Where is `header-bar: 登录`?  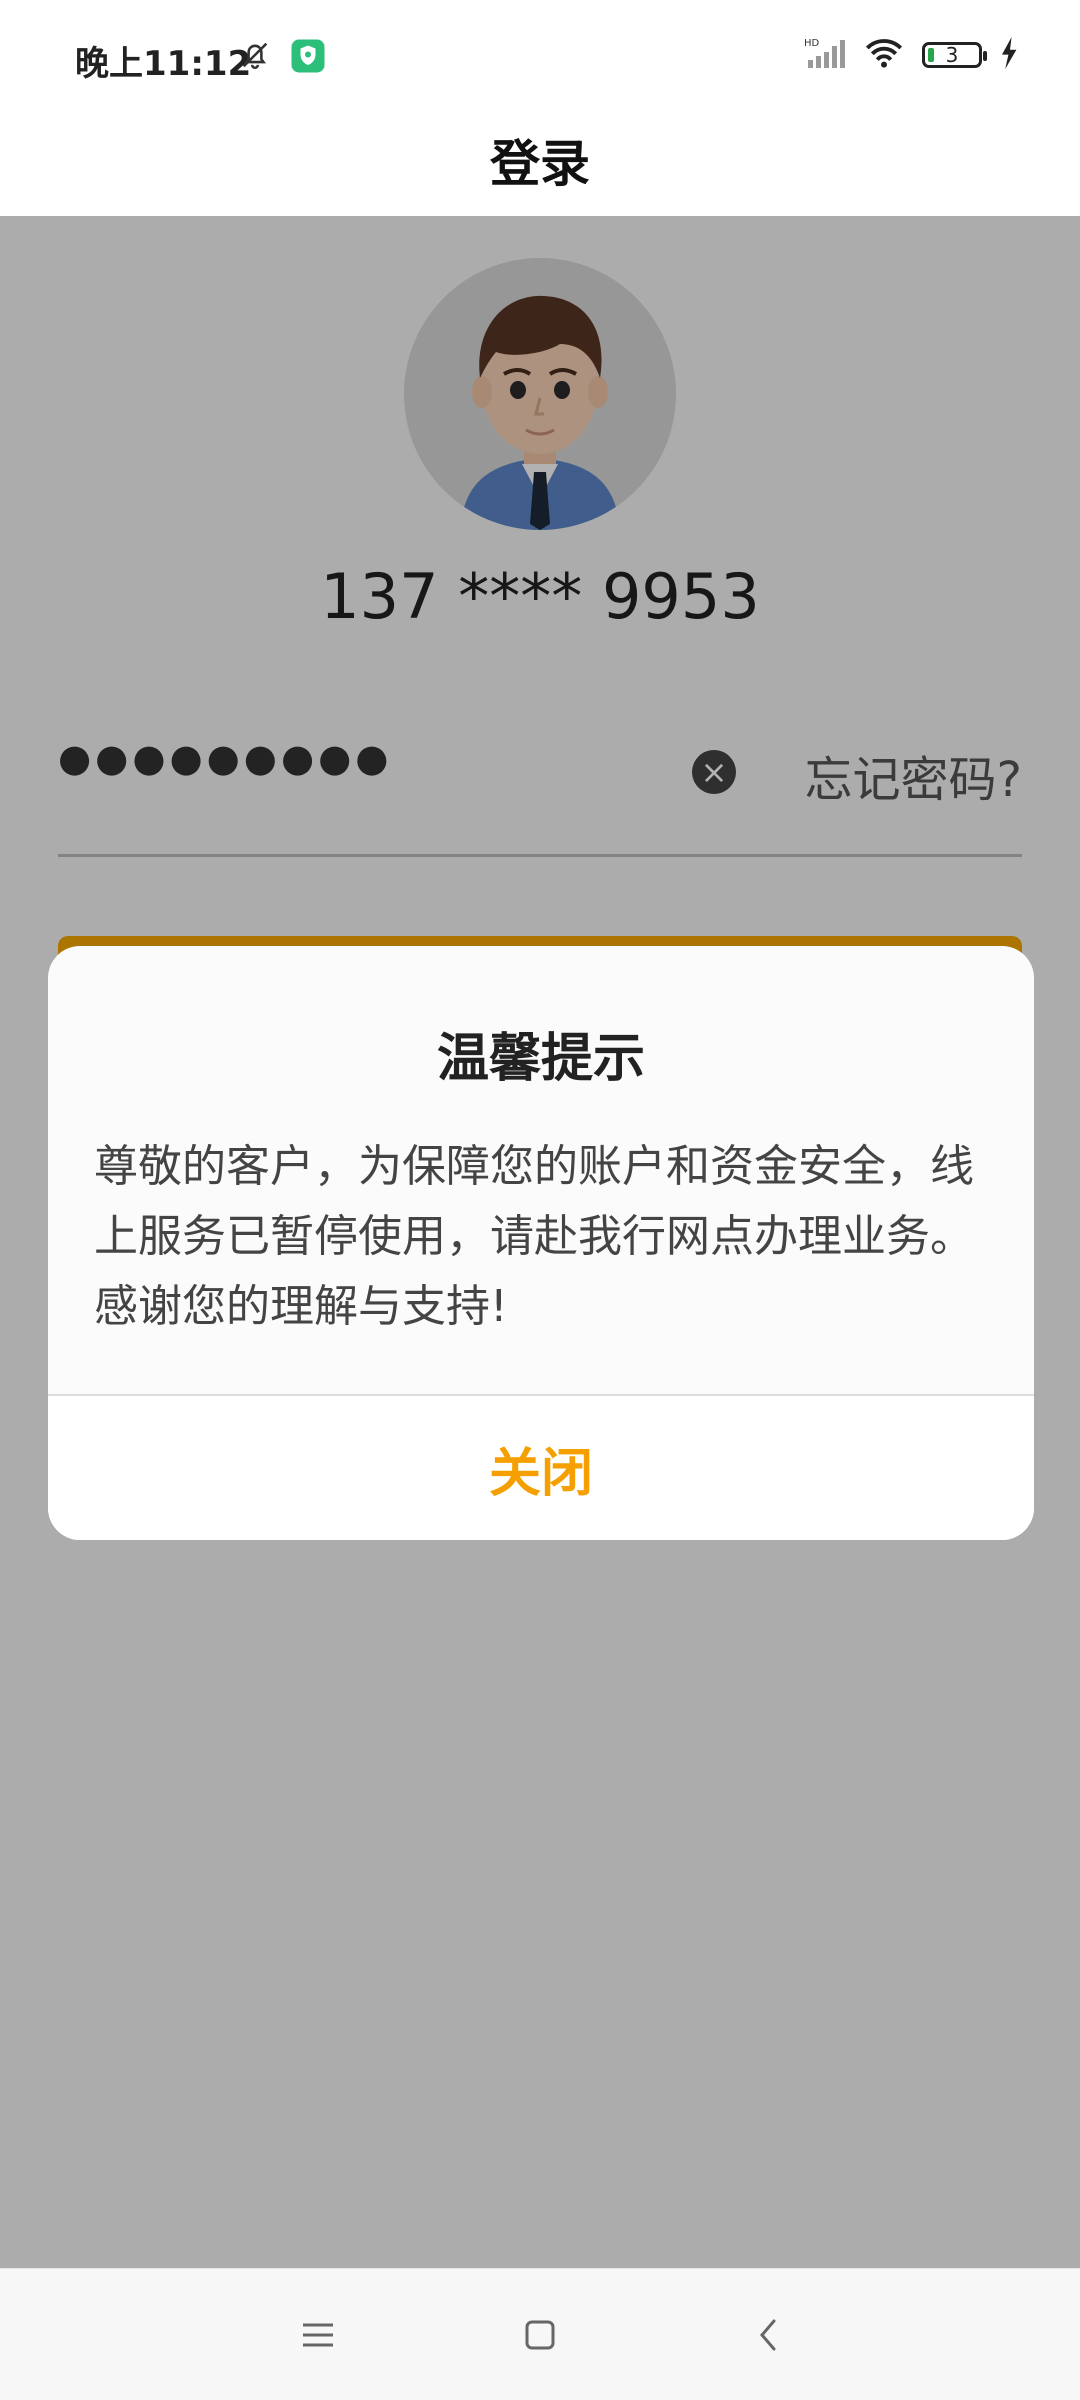 header-bar: 登录 is located at coordinates (540, 163).